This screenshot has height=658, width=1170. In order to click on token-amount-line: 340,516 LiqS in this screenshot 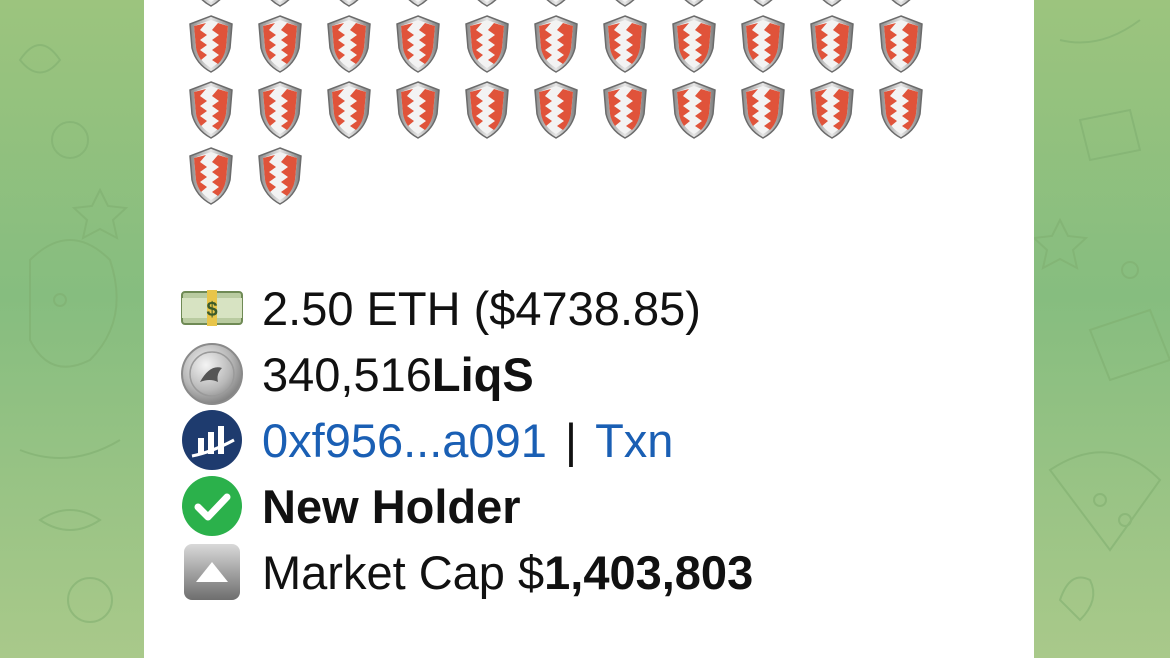, I will do `click(466, 374)`.